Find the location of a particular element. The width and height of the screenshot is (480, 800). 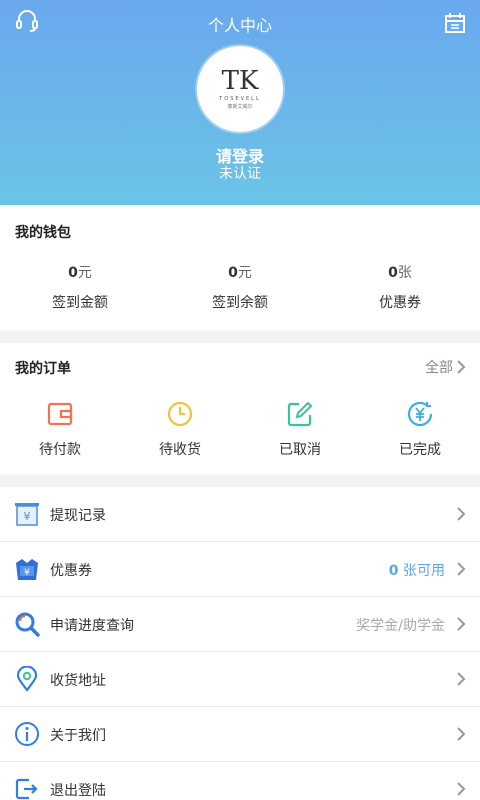

coupon-available-count: 0 is located at coordinates (393, 571).